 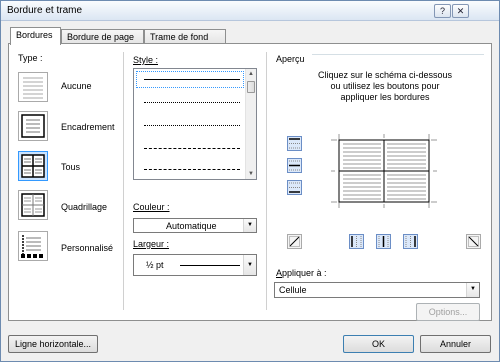 I want to click on type-box-option, so click(x=33, y=126).